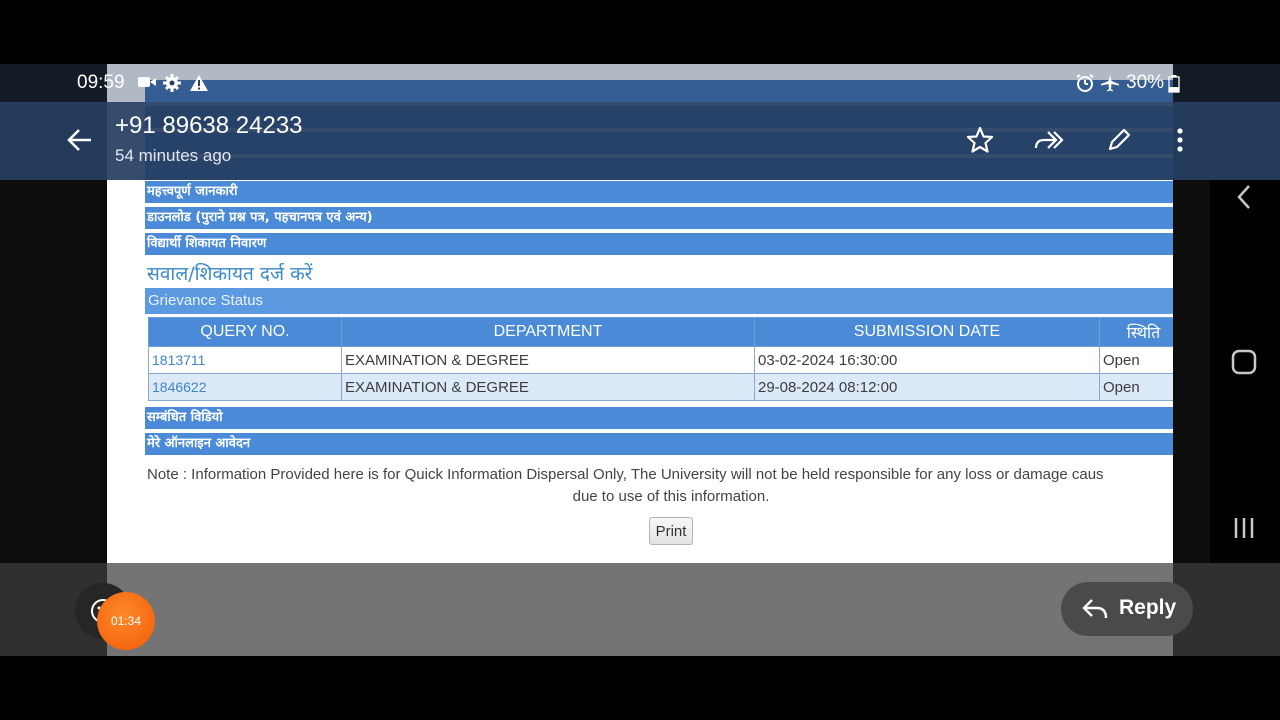 The width and height of the screenshot is (1280, 720). Describe the element at coordinates (1095, 609) in the screenshot. I see `reply-arrow-icon` at that location.